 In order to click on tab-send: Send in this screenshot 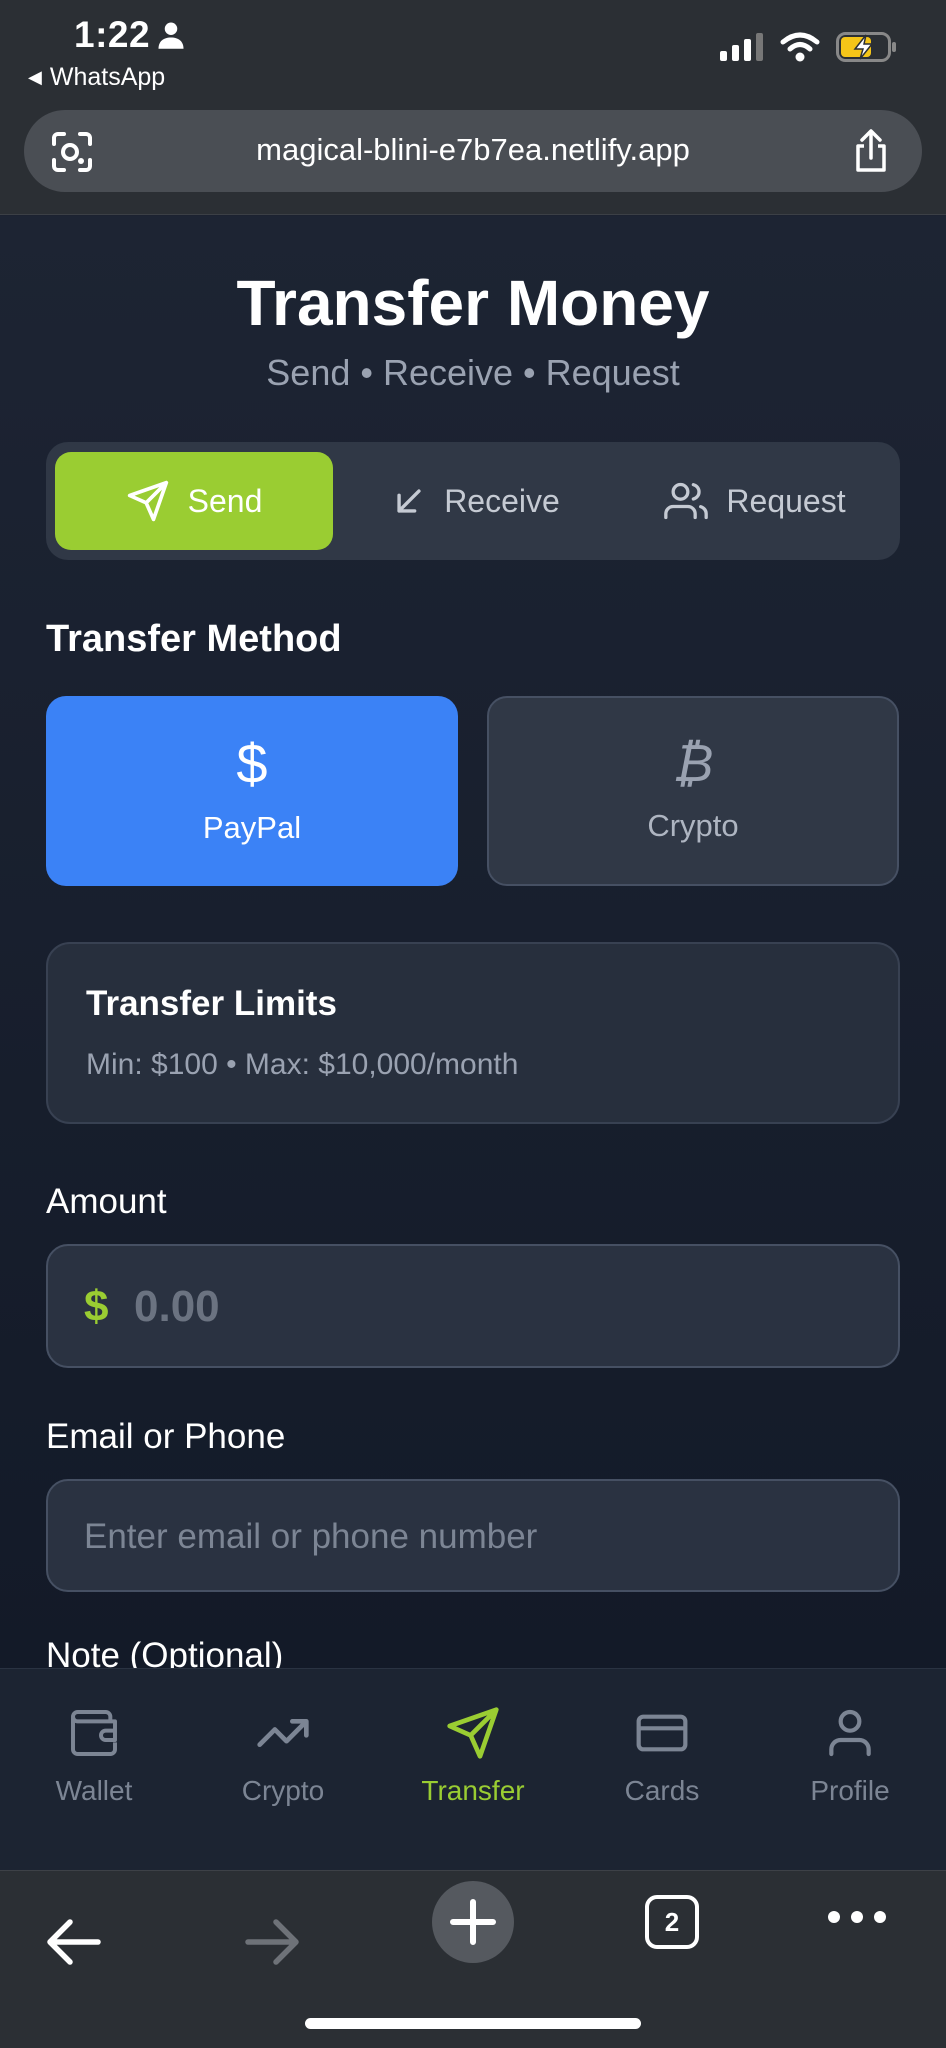, I will do `click(194, 501)`.